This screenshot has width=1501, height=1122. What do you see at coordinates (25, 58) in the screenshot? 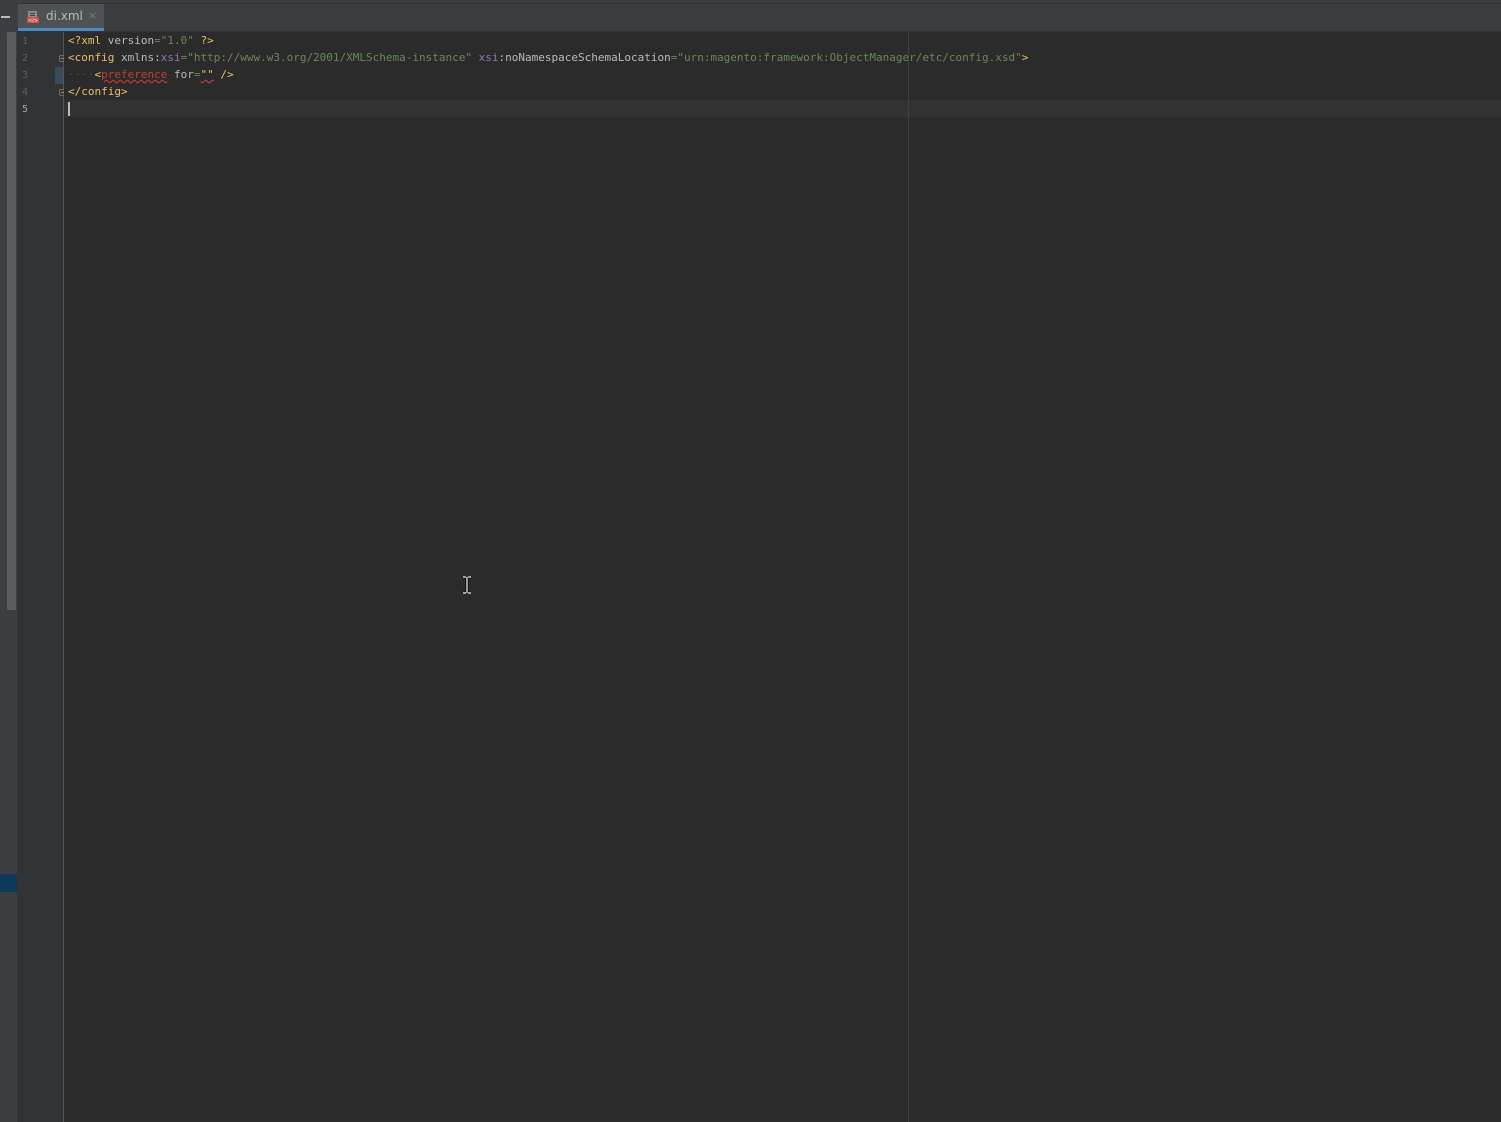
I see `line-number: 2` at bounding box center [25, 58].